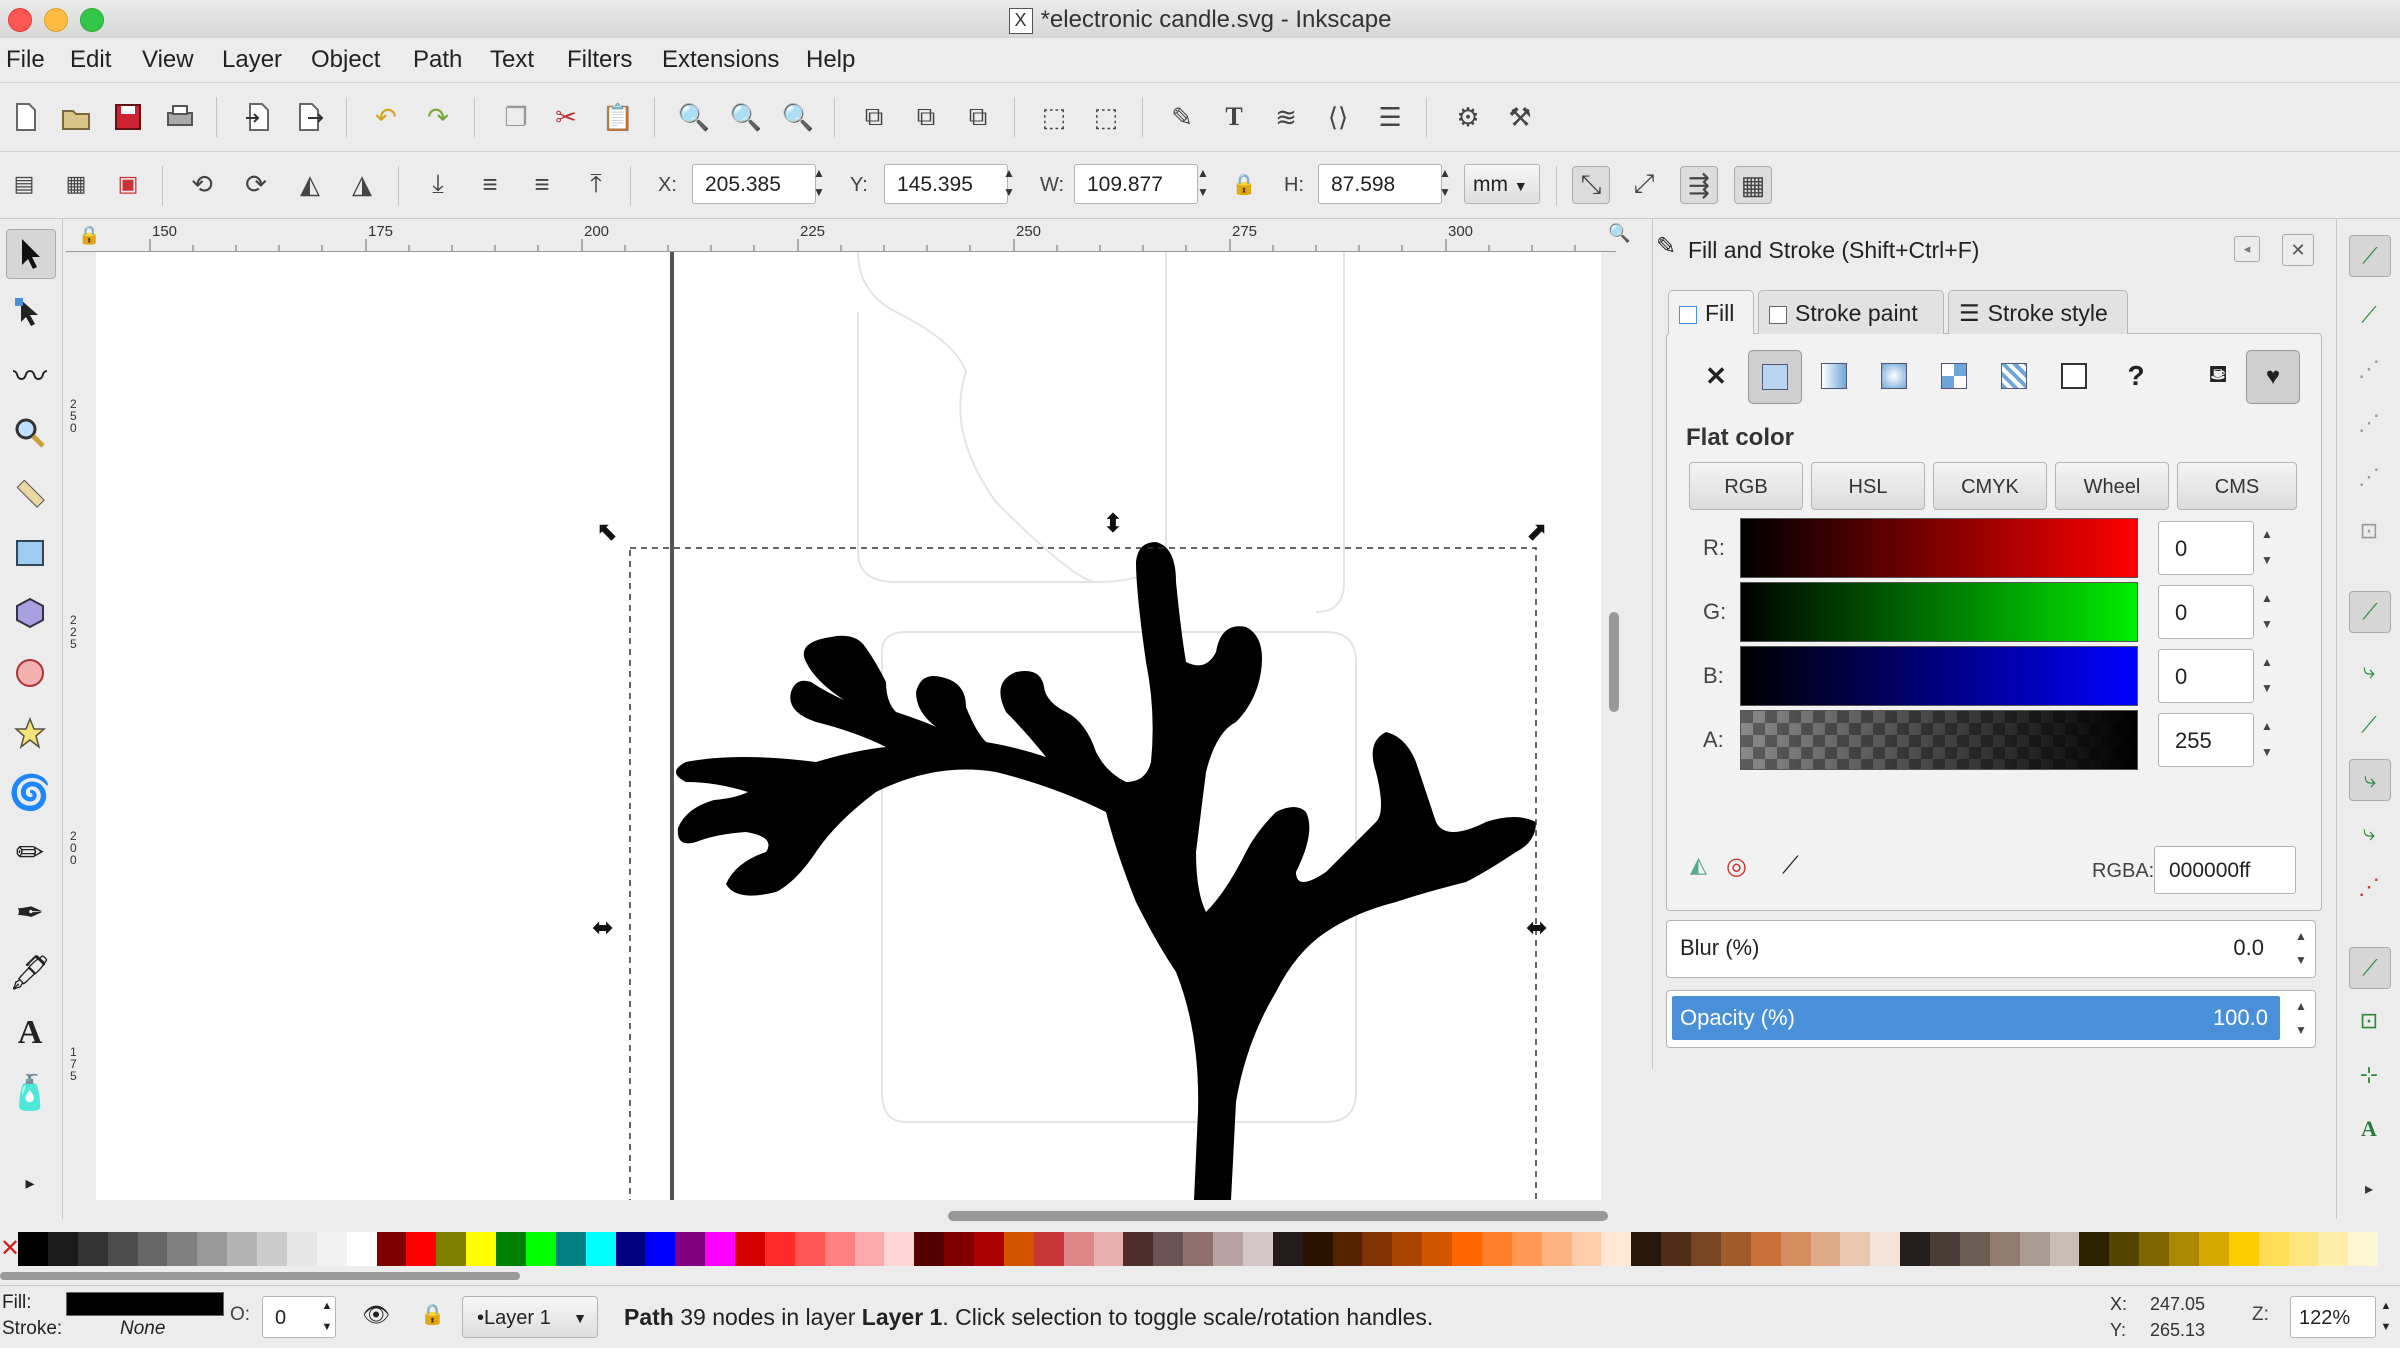 The width and height of the screenshot is (2400, 1348). What do you see at coordinates (2369, 725) in the screenshot?
I see `snap-intersection-icon: ⟋` at bounding box center [2369, 725].